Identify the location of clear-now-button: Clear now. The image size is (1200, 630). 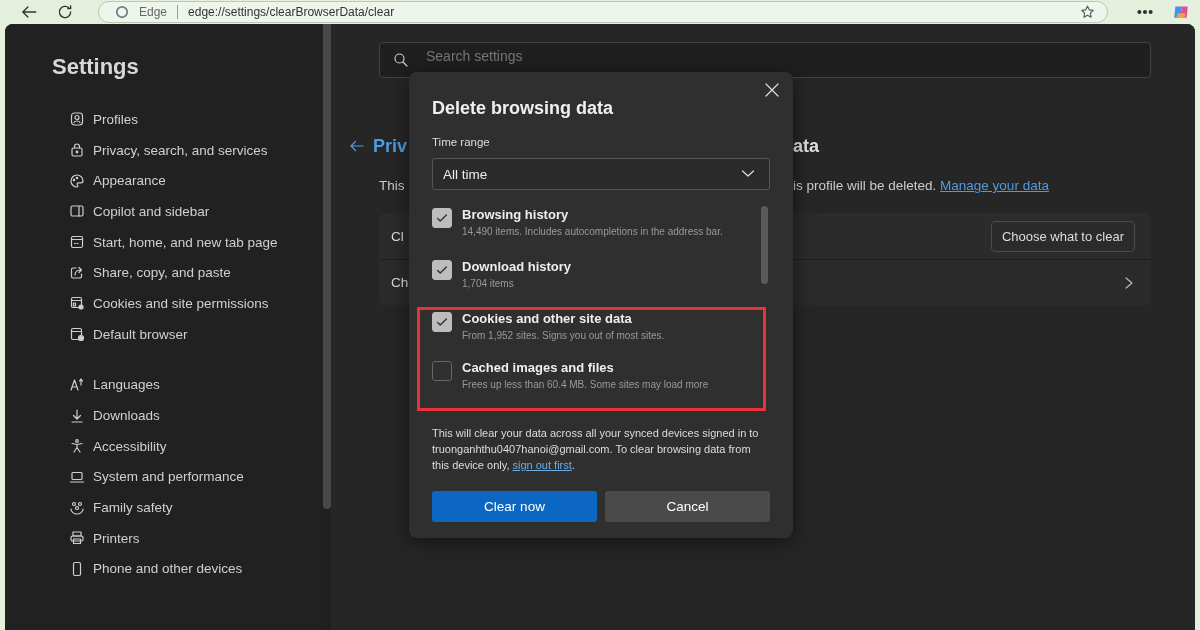
(514, 506).